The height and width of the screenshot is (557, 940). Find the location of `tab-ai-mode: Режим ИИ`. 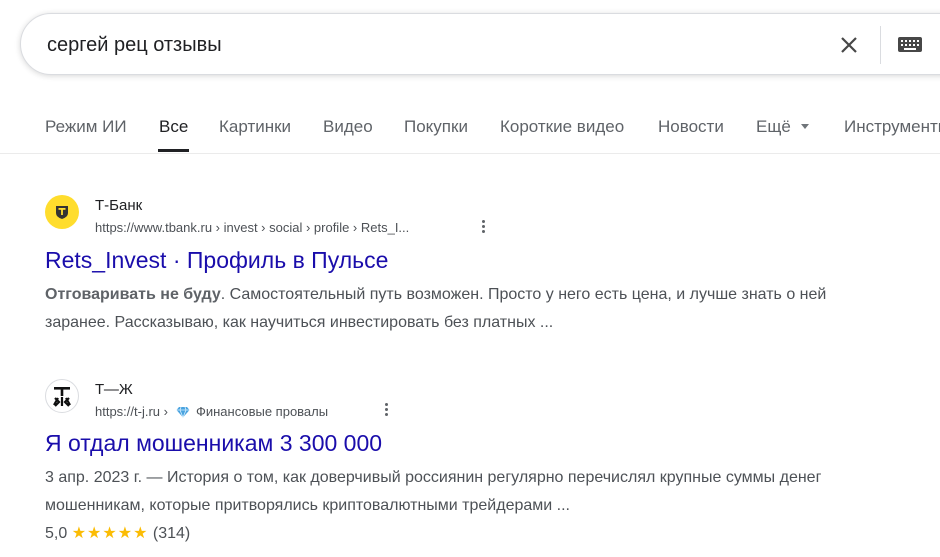

tab-ai-mode: Режим ИИ is located at coordinates (86, 127).